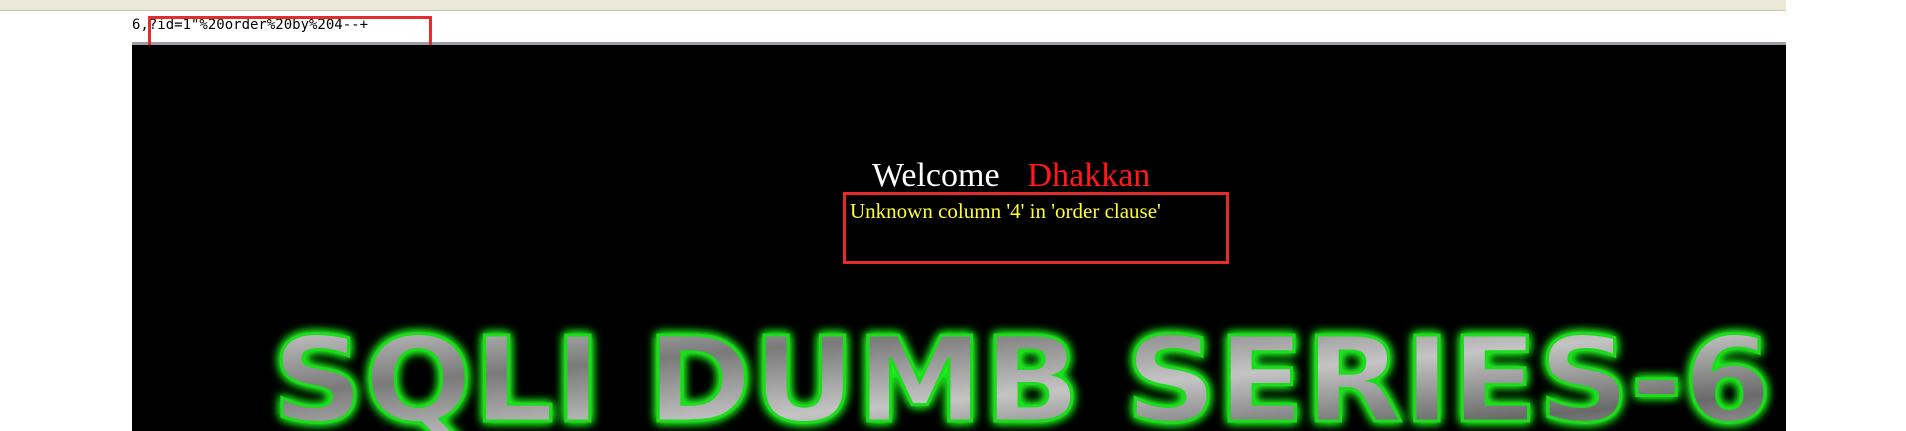 The width and height of the screenshot is (1906, 431). Describe the element at coordinates (1011, 176) in the screenshot. I see `welcome-line: Welcome Dhakkan` at that location.